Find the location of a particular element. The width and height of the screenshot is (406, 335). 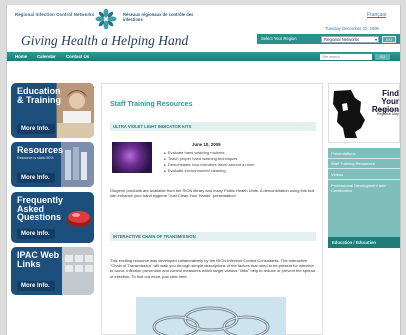

logo-icon is located at coordinates (106, 19).